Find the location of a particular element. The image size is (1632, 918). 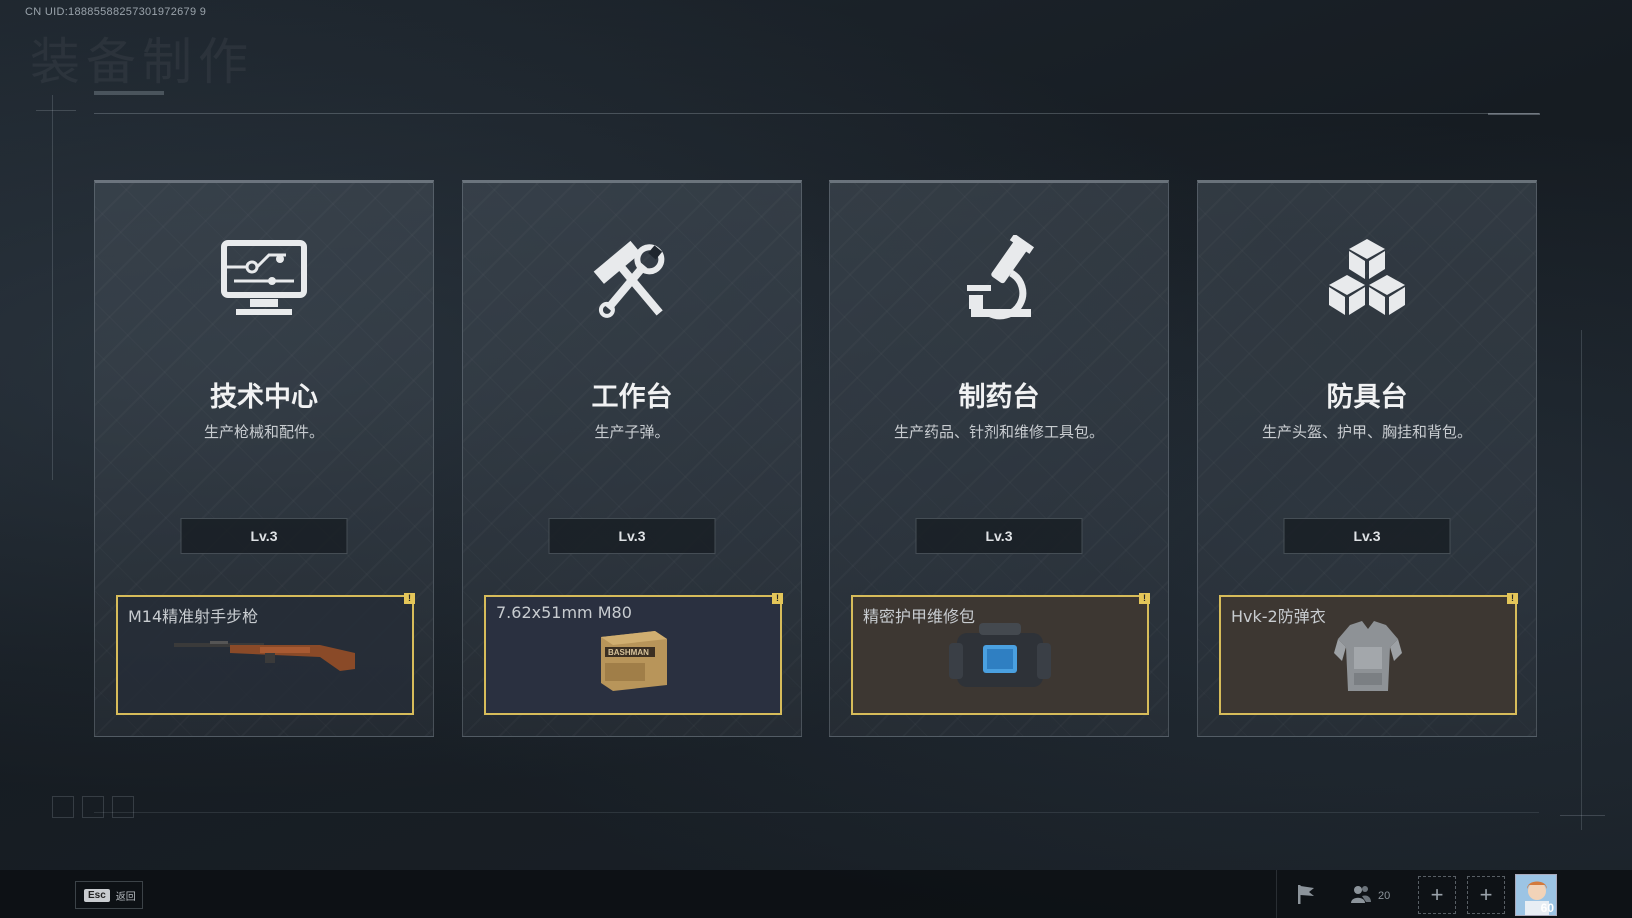

product-name: Hvk-2防弹衣 is located at coordinates (1278, 616).